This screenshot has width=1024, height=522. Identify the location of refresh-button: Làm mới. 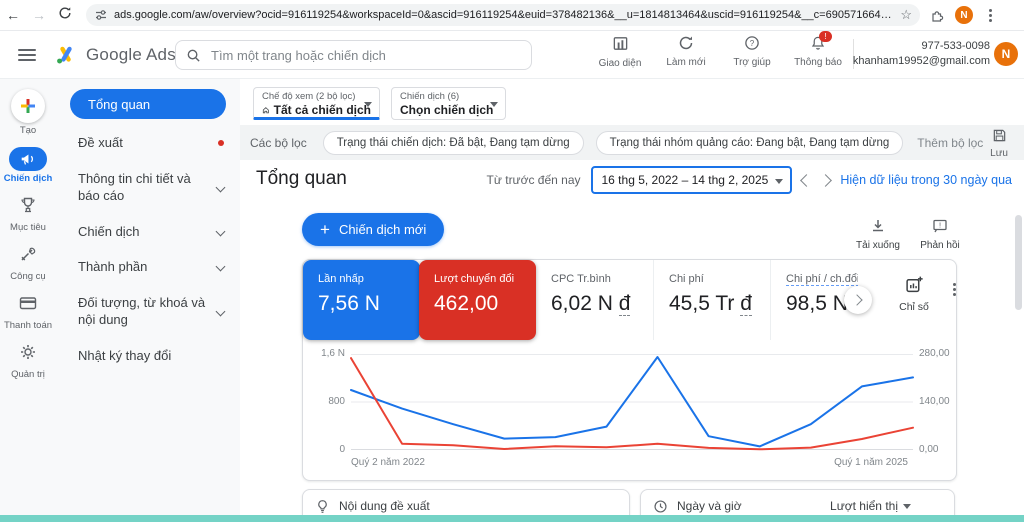
(686, 52).